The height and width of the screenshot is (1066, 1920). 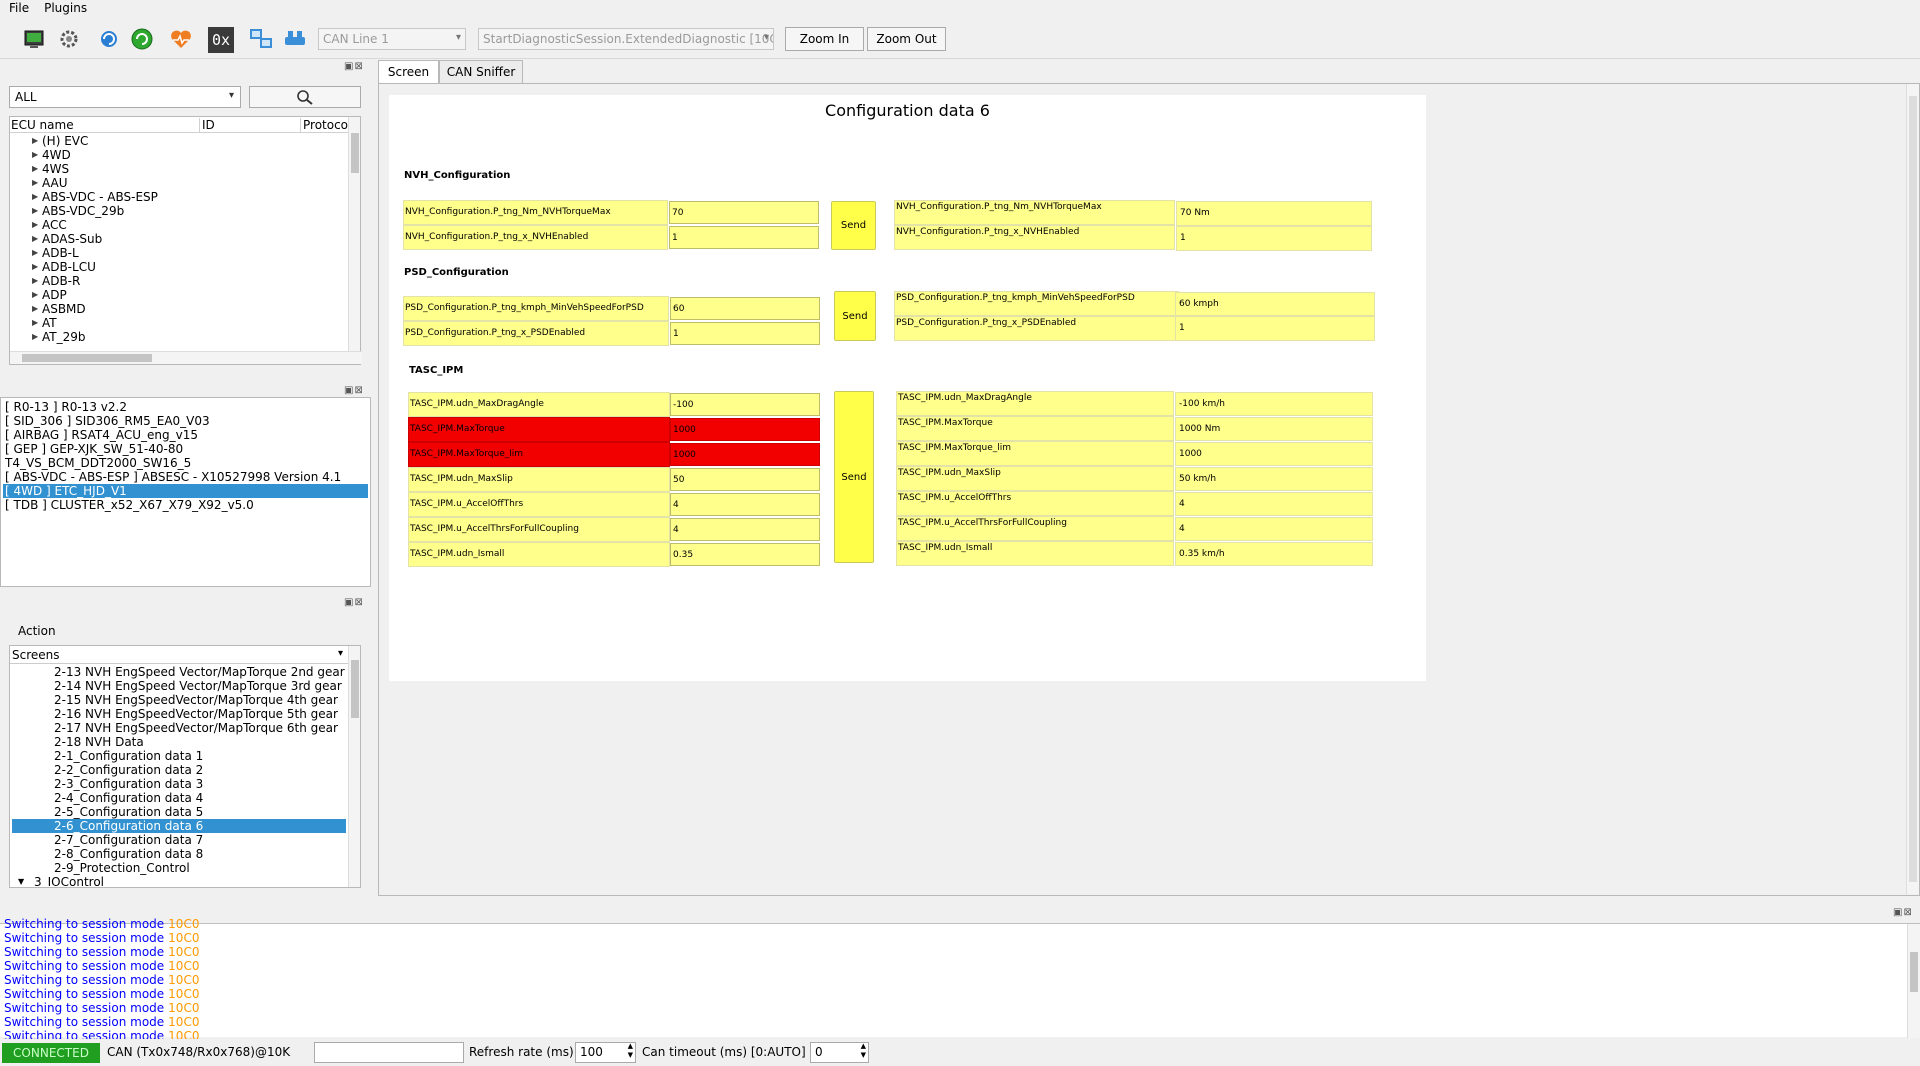 I want to click on health-check-icon, so click(x=181, y=39).